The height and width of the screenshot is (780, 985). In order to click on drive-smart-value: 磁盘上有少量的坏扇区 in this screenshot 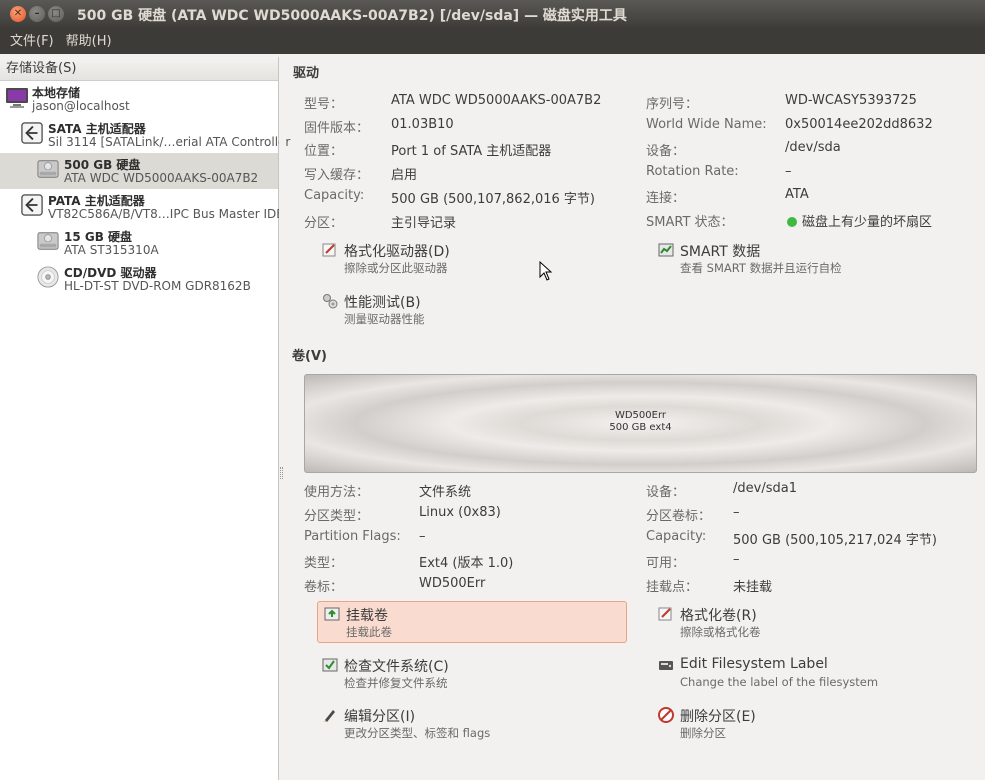, I will do `click(859, 220)`.